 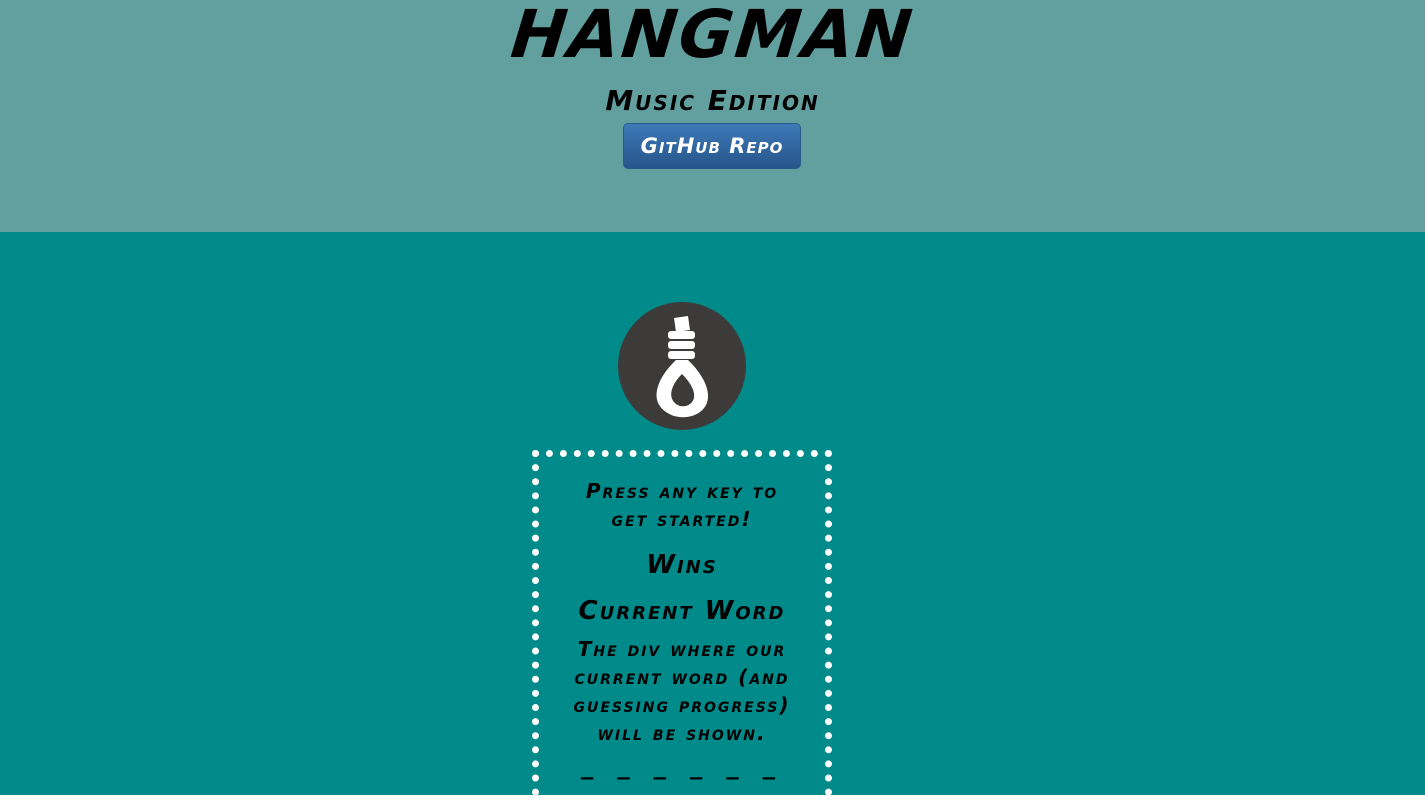 What do you see at coordinates (712, 146) in the screenshot?
I see `github-repo-button: GitHub Repo` at bounding box center [712, 146].